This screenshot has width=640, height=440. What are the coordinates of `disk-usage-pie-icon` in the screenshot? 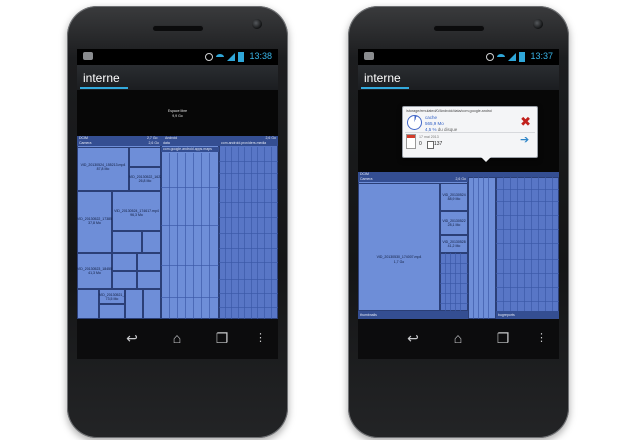 It's located at (414, 122).